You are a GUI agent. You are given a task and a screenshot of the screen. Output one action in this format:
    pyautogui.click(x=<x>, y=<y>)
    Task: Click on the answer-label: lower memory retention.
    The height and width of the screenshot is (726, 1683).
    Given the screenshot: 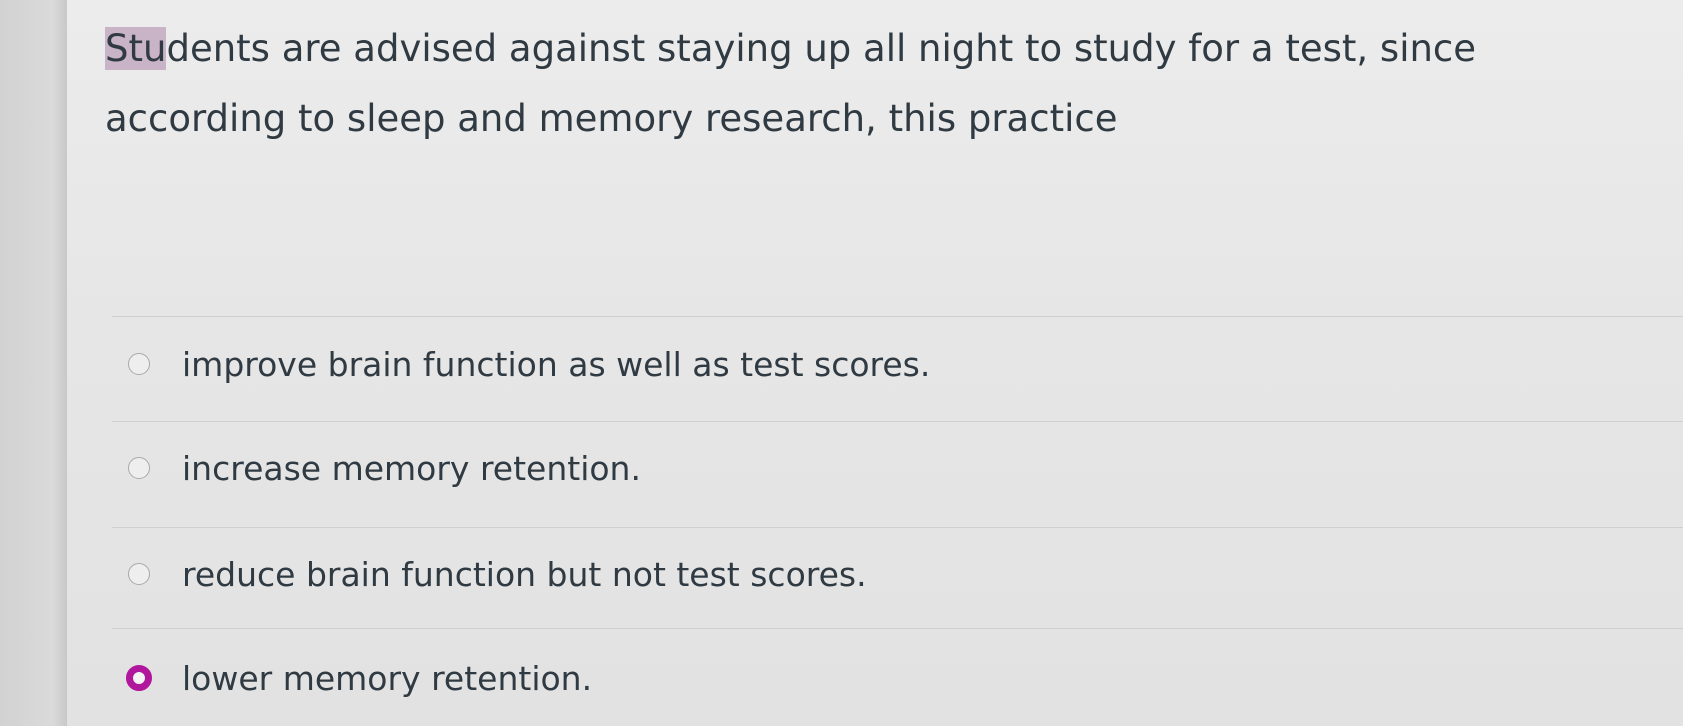 What is the action you would take?
    pyautogui.click(x=387, y=678)
    